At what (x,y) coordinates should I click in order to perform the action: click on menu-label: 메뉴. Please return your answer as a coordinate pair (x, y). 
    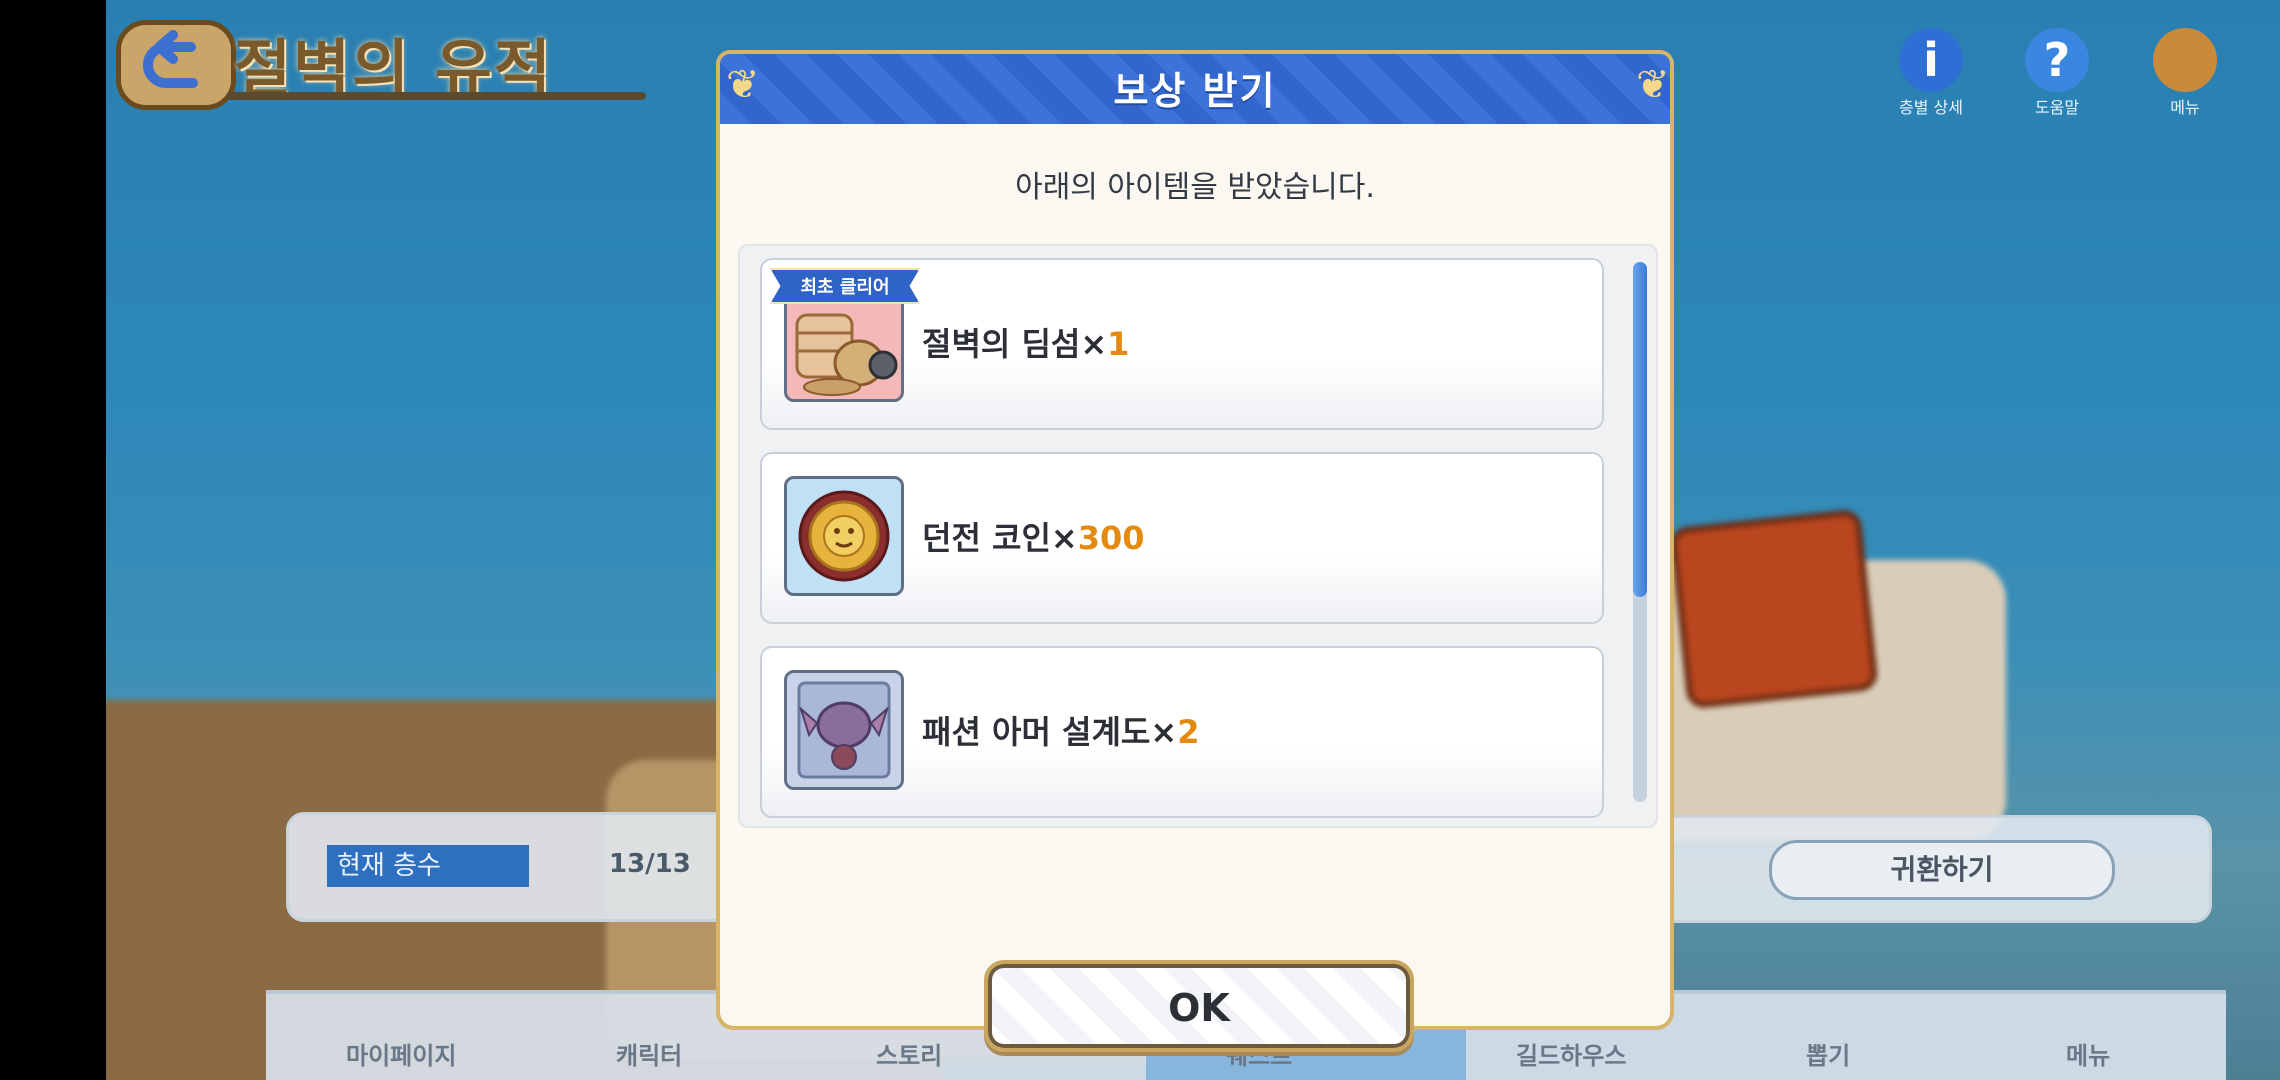
    Looking at the image, I should click on (2185, 107).